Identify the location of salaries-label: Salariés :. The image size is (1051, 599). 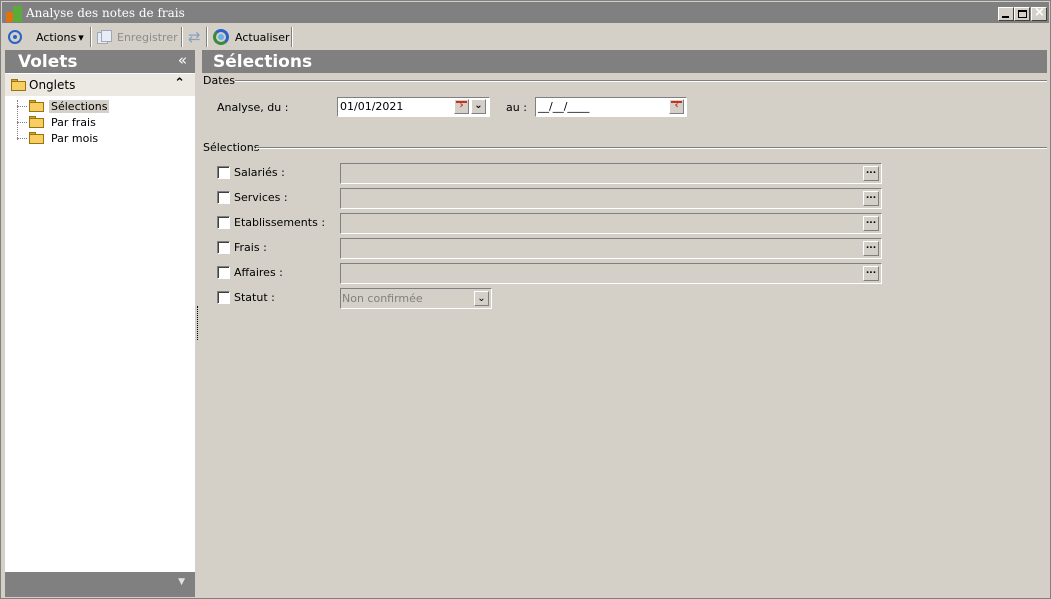
(259, 172).